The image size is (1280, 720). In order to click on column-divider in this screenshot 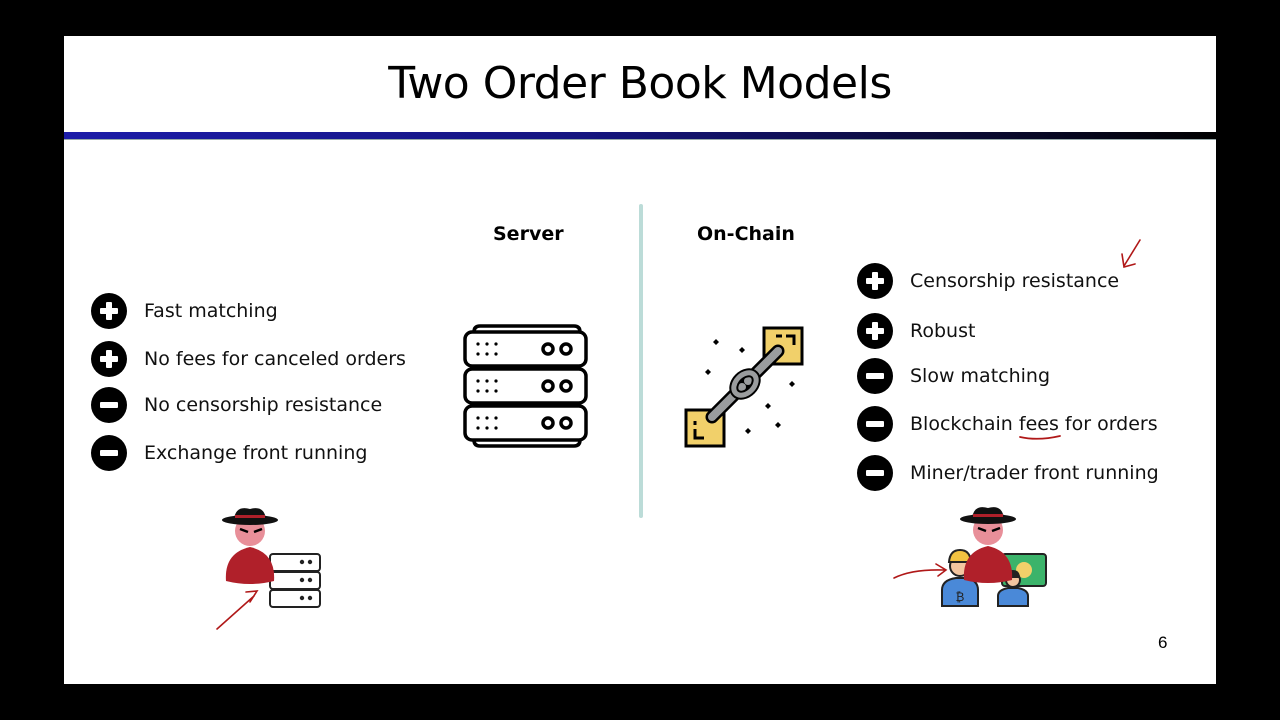, I will do `click(641, 361)`.